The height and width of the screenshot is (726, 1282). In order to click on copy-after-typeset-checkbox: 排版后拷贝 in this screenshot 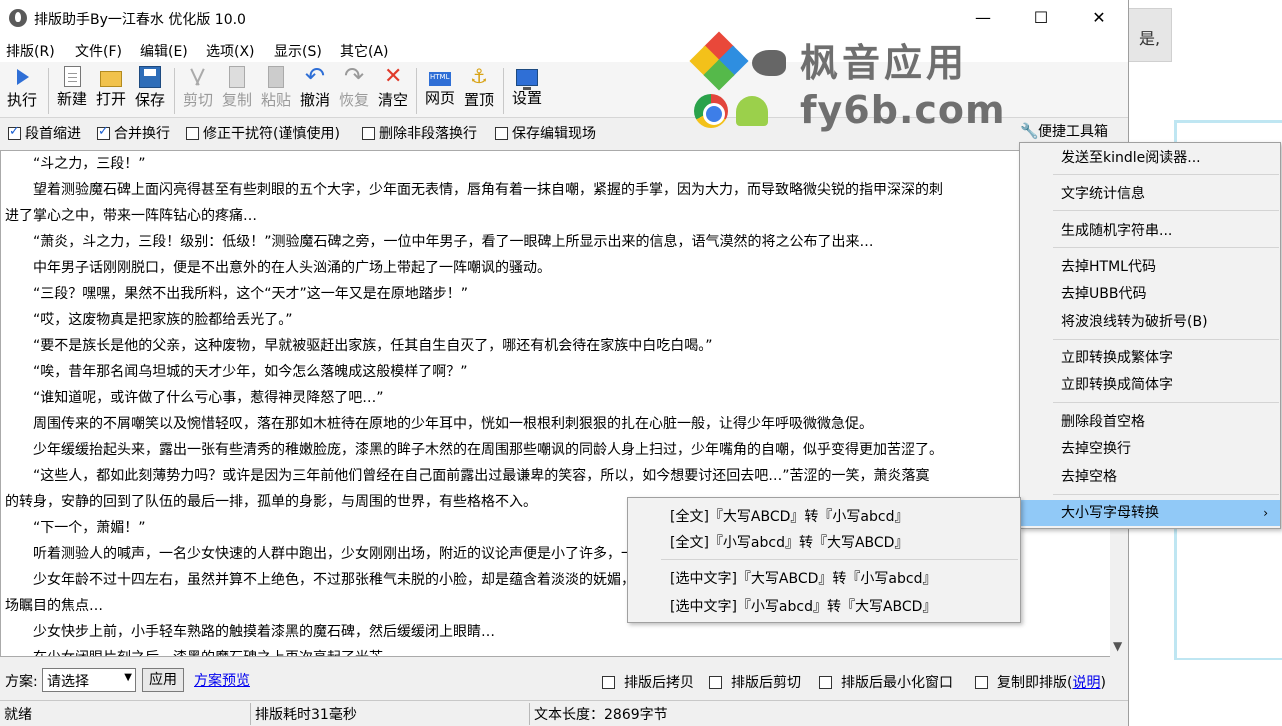, I will do `click(648, 682)`.